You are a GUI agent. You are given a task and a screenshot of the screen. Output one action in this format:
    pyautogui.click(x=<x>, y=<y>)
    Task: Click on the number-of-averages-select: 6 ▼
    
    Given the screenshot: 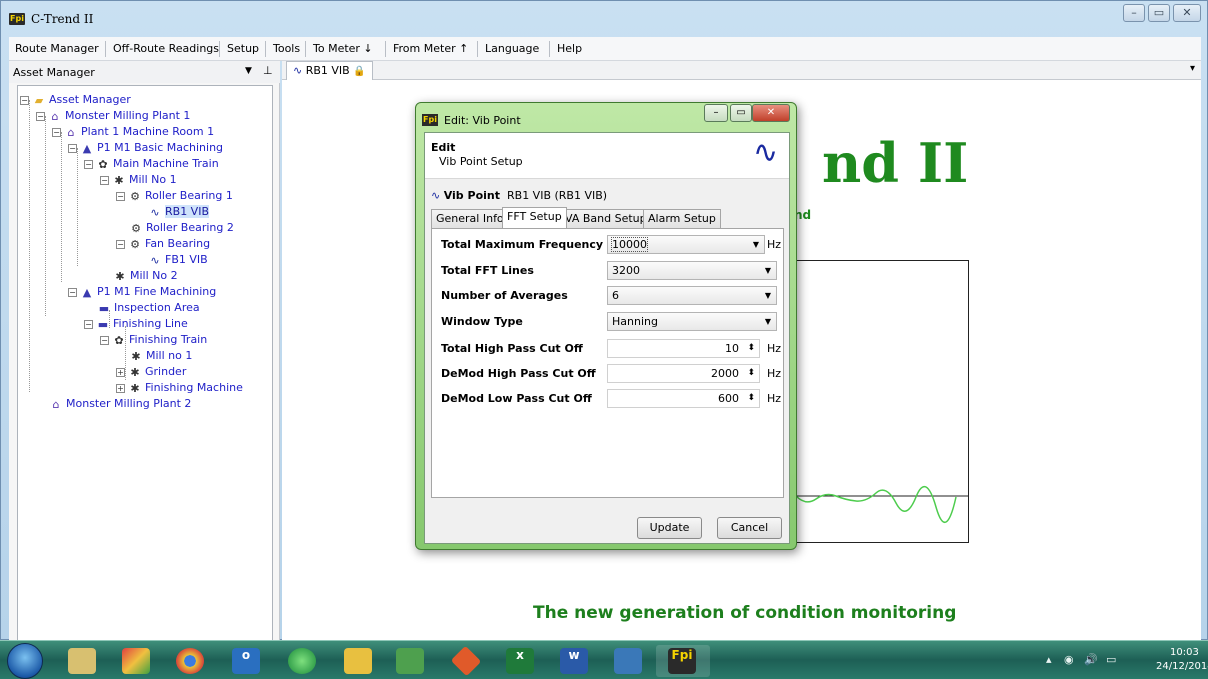 What is the action you would take?
    pyautogui.click(x=692, y=295)
    